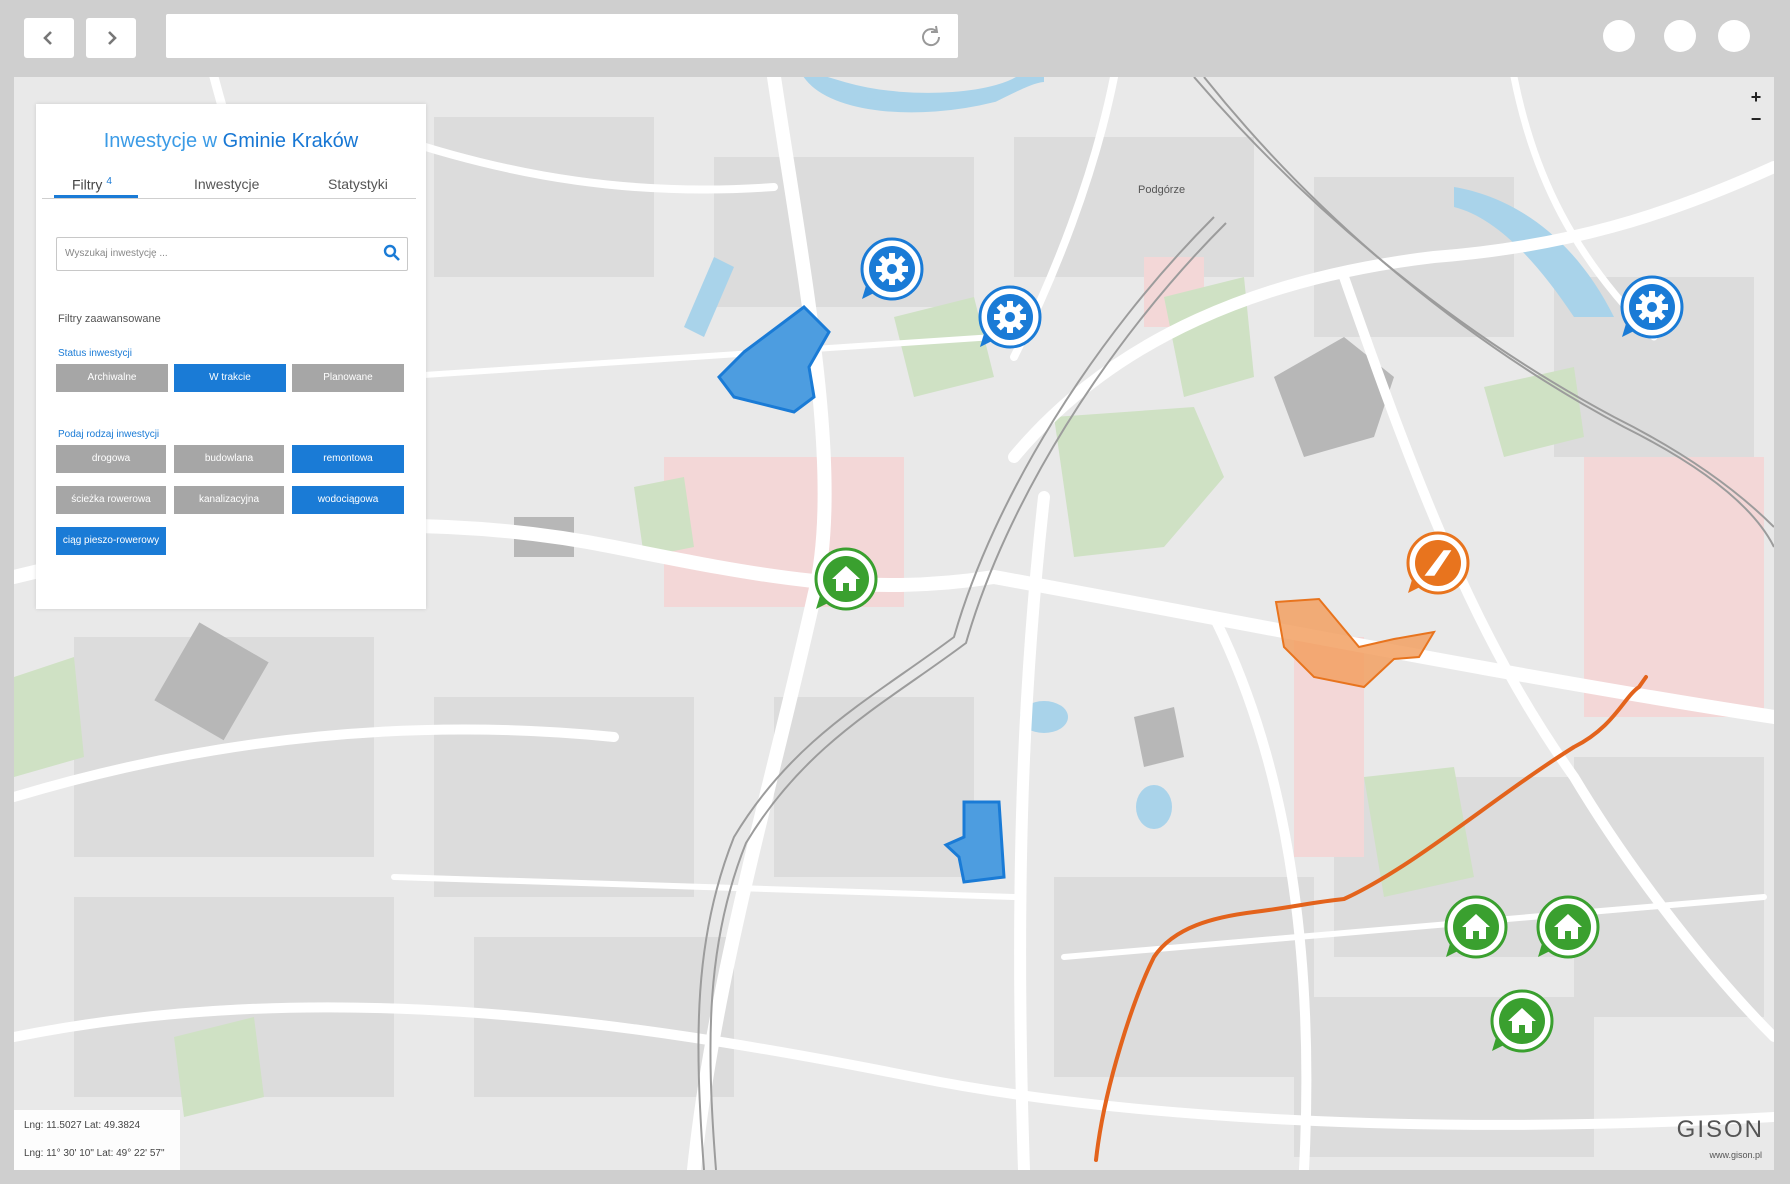  Describe the element at coordinates (348, 378) in the screenshot. I see `status-planowane-button: Planowane` at that location.